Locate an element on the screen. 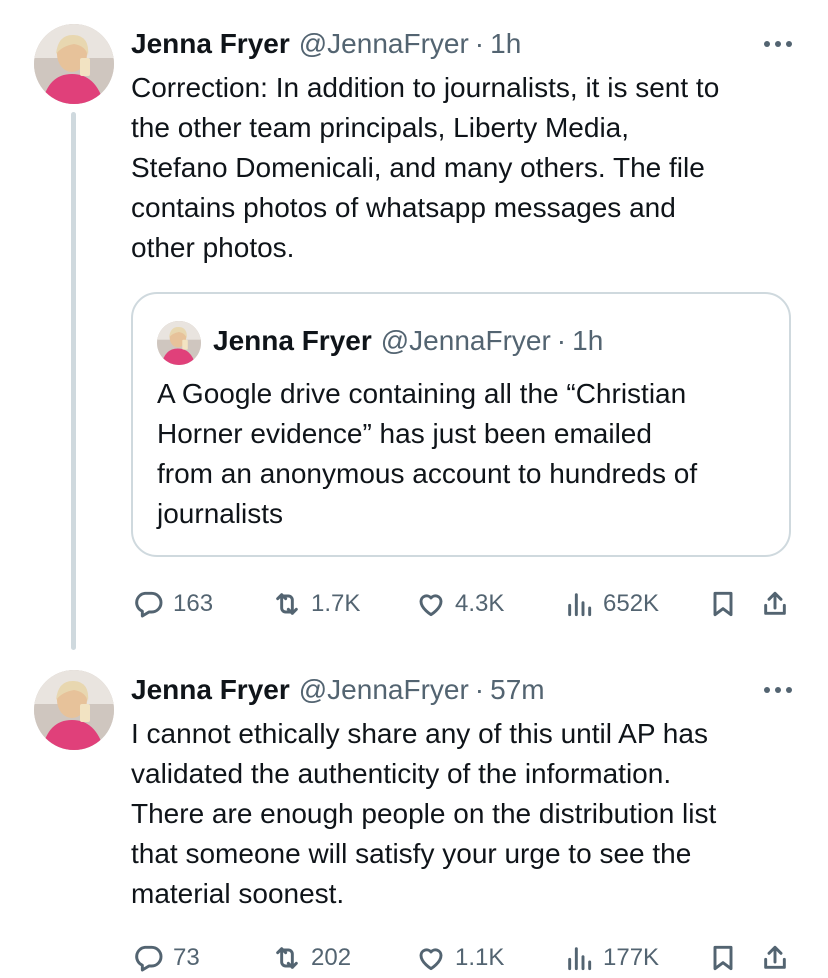 This screenshot has width=828, height=978. repost-count: 1.7K is located at coordinates (336, 603).